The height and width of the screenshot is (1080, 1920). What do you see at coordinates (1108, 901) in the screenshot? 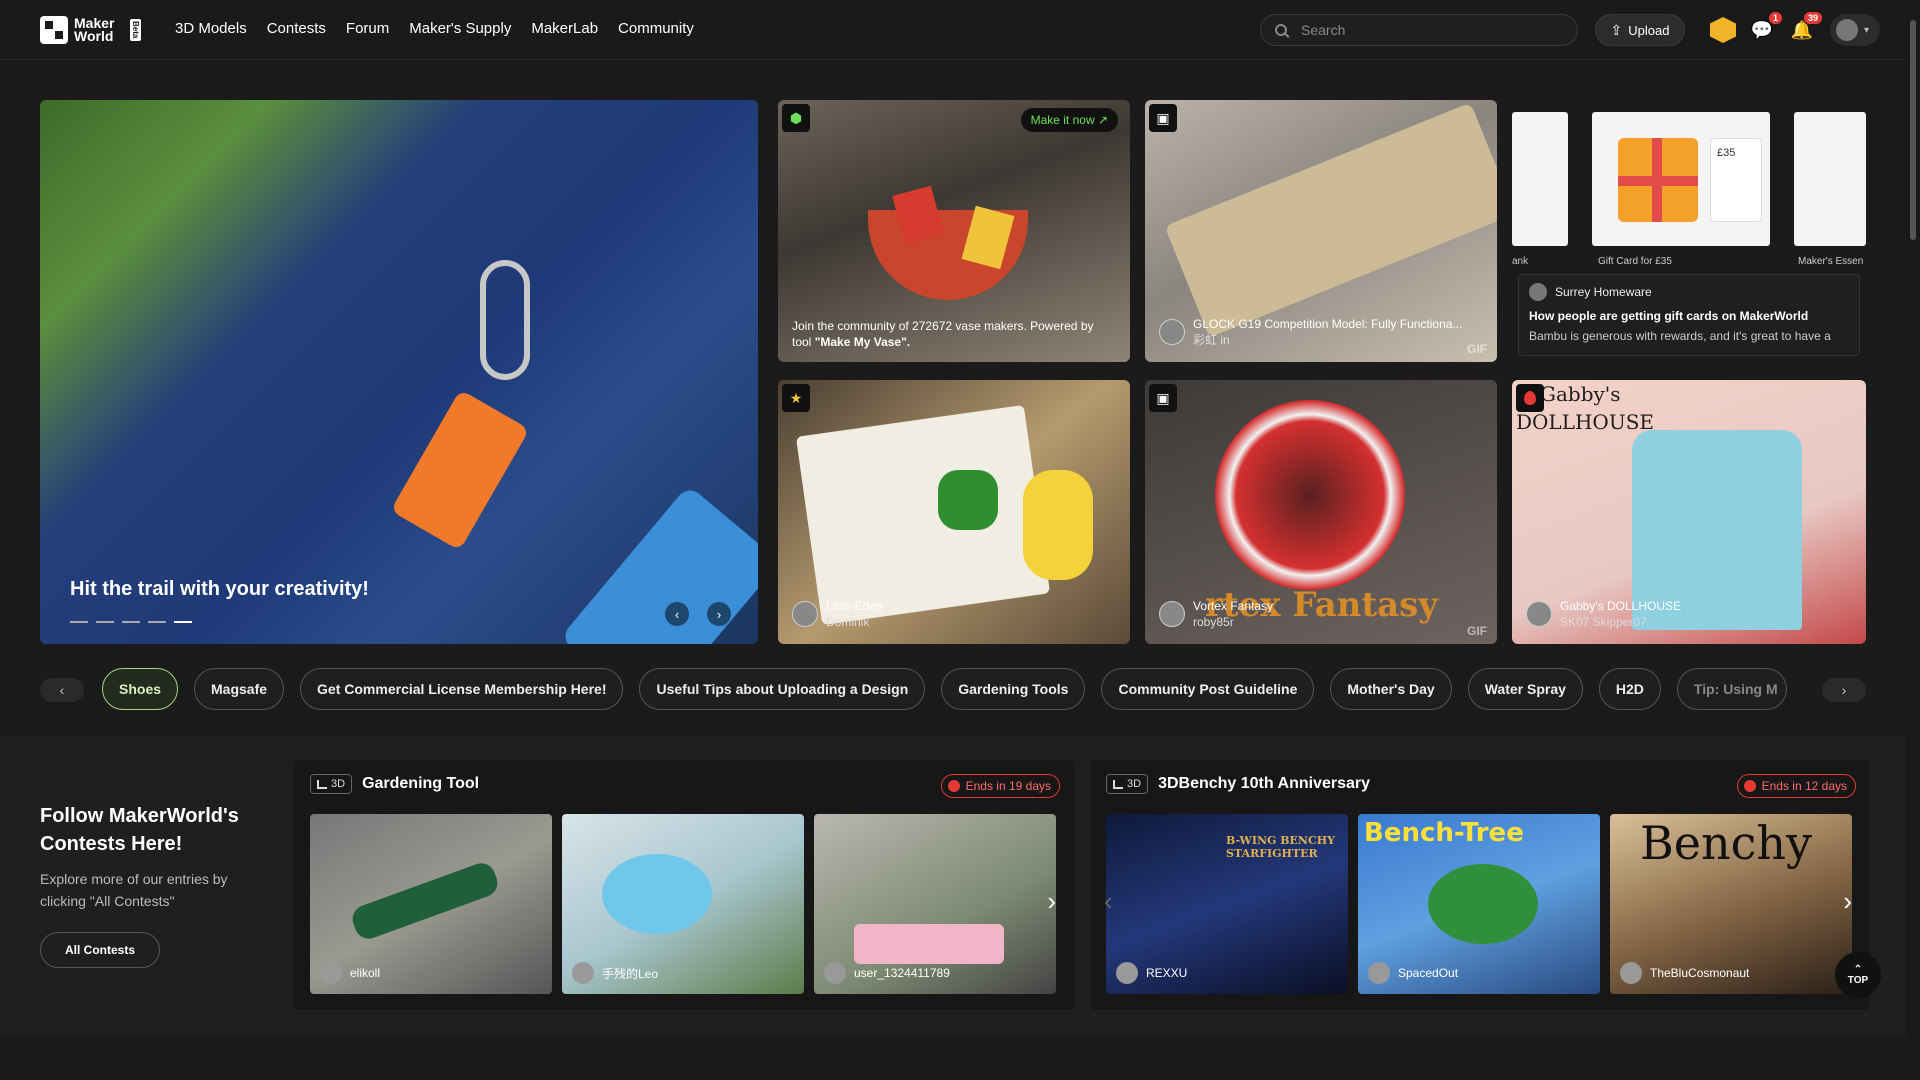
I see `chevron-left-icon: ‹` at bounding box center [1108, 901].